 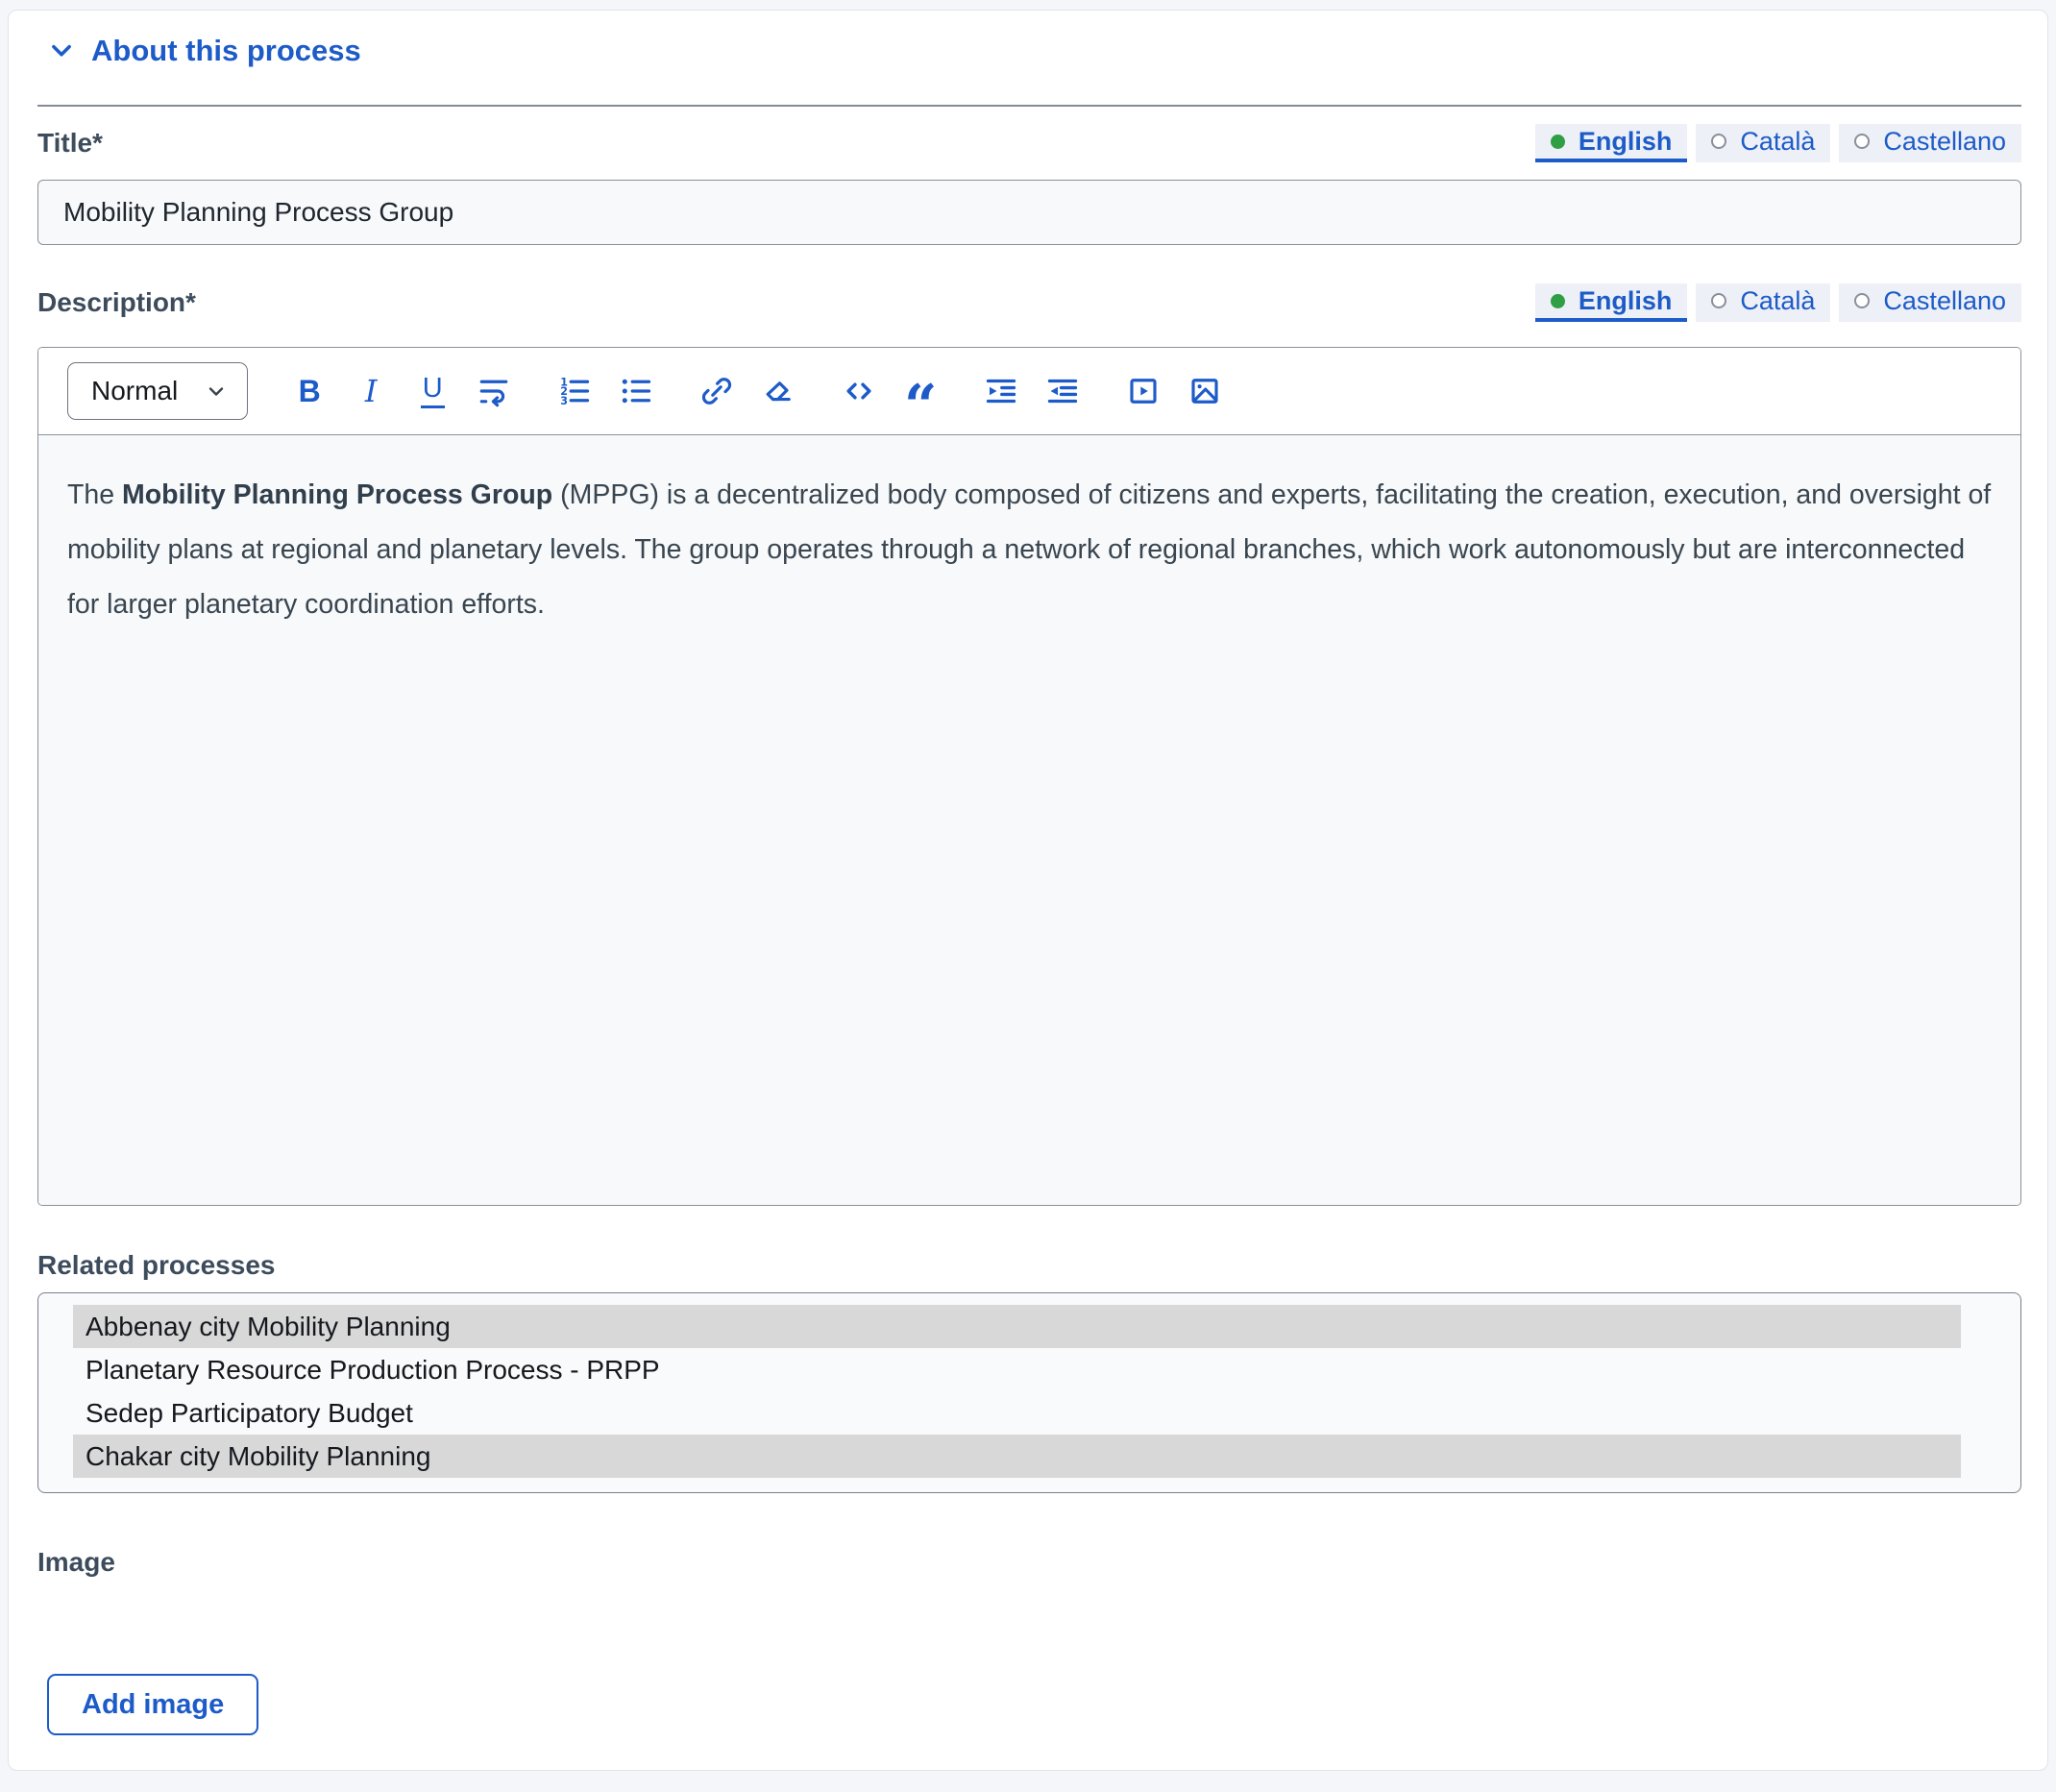 What do you see at coordinates (1017, 1413) in the screenshot?
I see `listbox-option: Sedep Participatory Budget` at bounding box center [1017, 1413].